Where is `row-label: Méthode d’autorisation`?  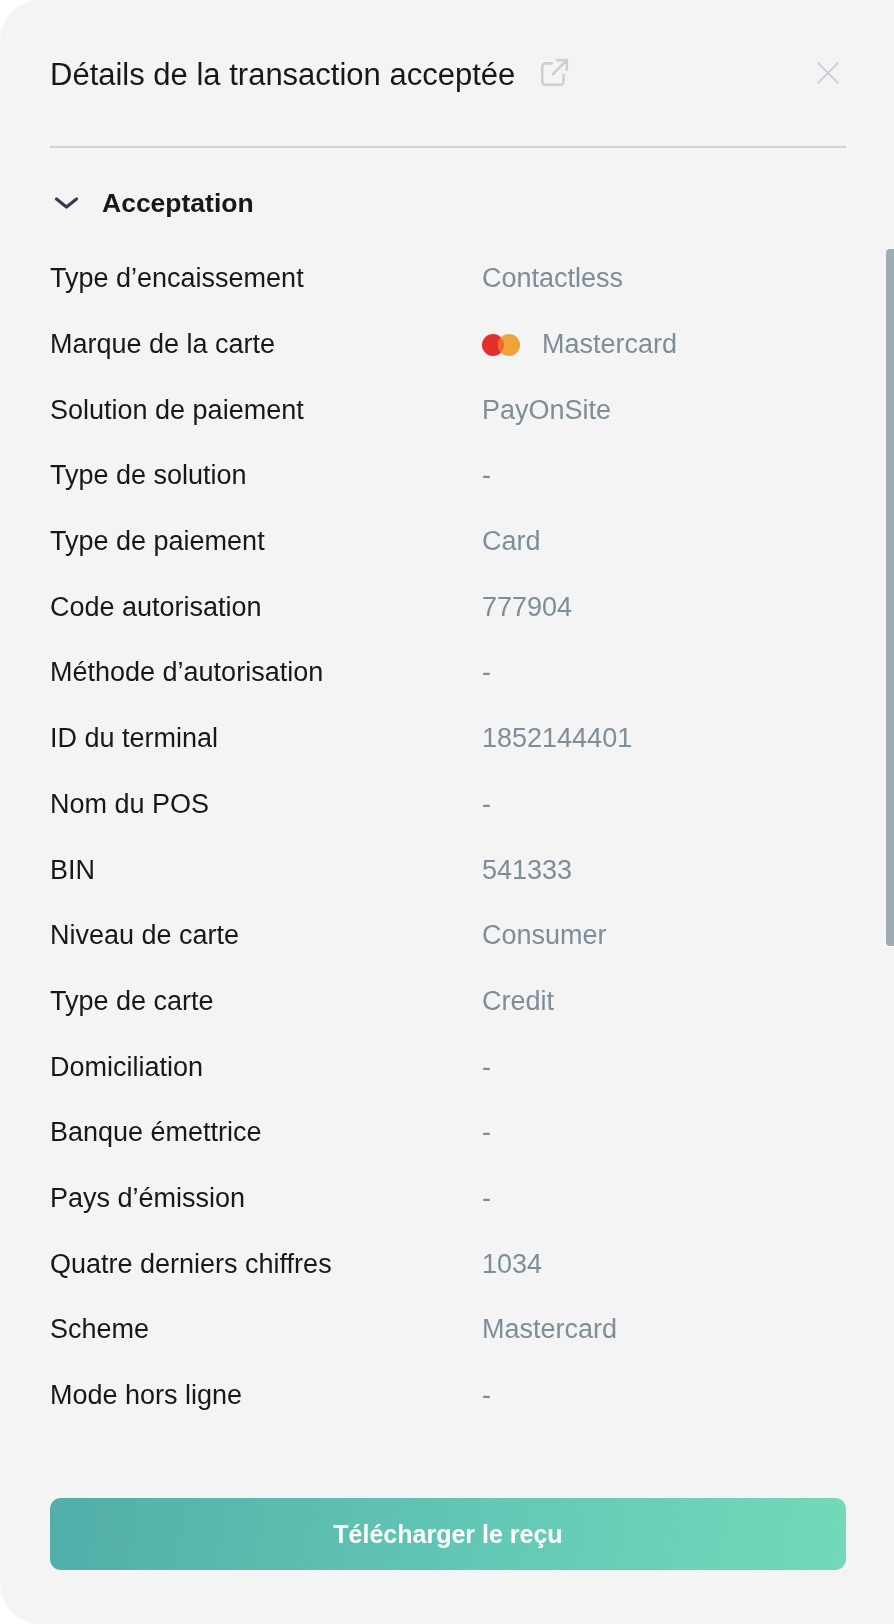 row-label: Méthode d’autorisation is located at coordinates (187, 673).